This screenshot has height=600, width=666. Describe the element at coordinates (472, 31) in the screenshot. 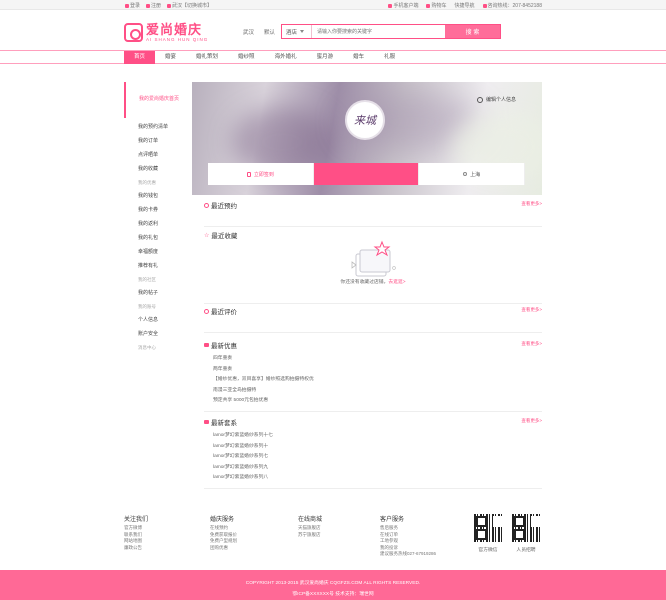

I see `search-button: 搜 索` at that location.